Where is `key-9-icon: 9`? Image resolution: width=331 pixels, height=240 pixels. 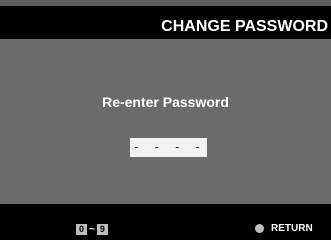 key-9-icon: 9 is located at coordinates (102, 229).